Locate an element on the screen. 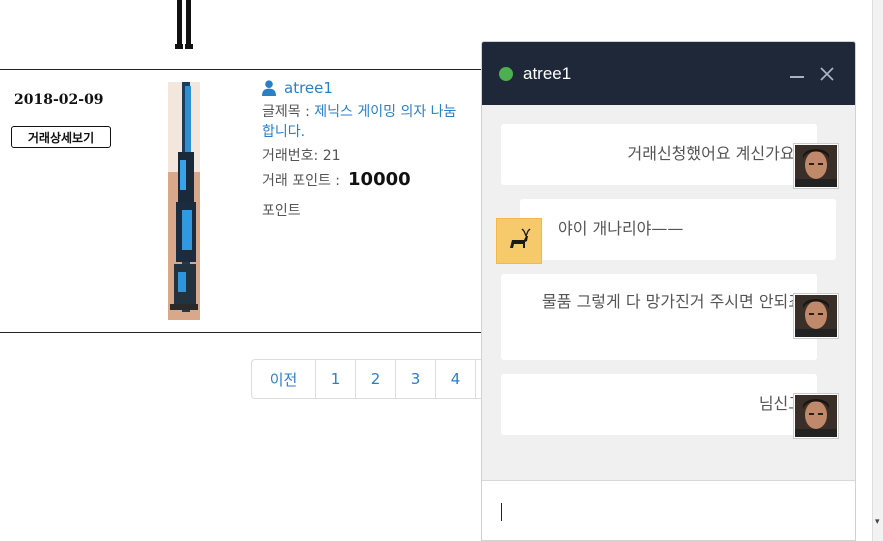 The image size is (883, 541). points-value: 10000 is located at coordinates (379, 179).